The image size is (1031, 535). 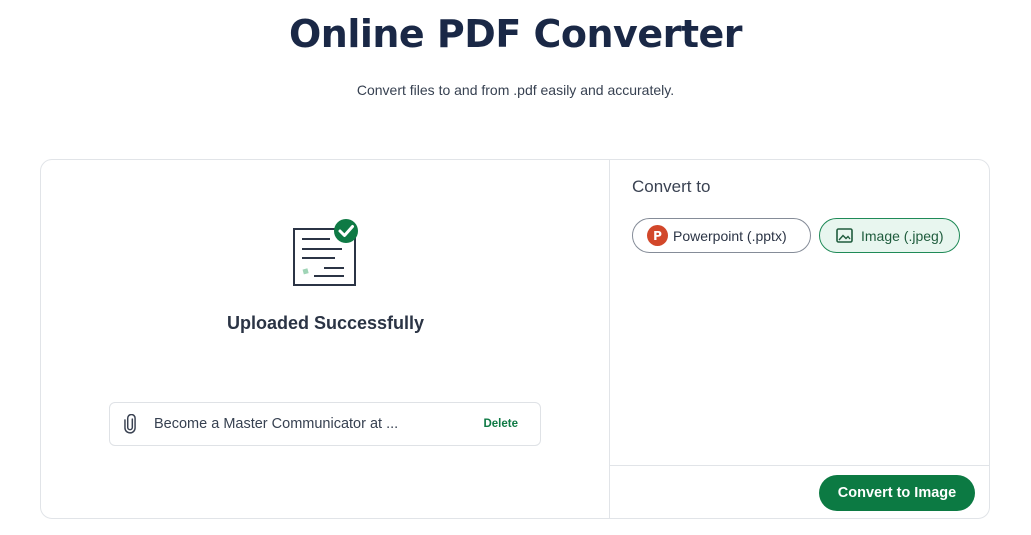 I want to click on divider, so click(x=800, y=465).